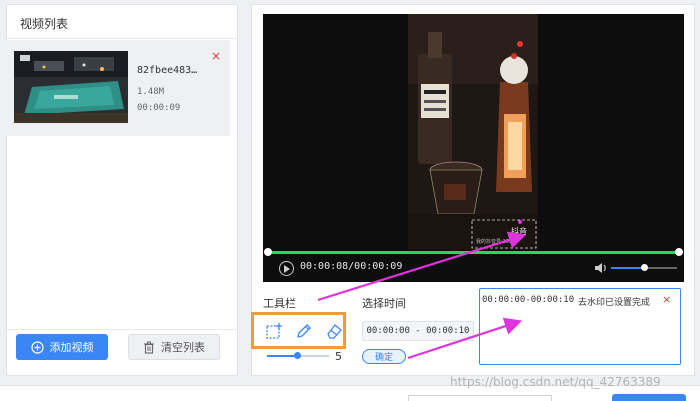 The width and height of the screenshot is (700, 401). Describe the element at coordinates (183, 347) in the screenshot. I see `clear-list-label: 清空列表` at that location.